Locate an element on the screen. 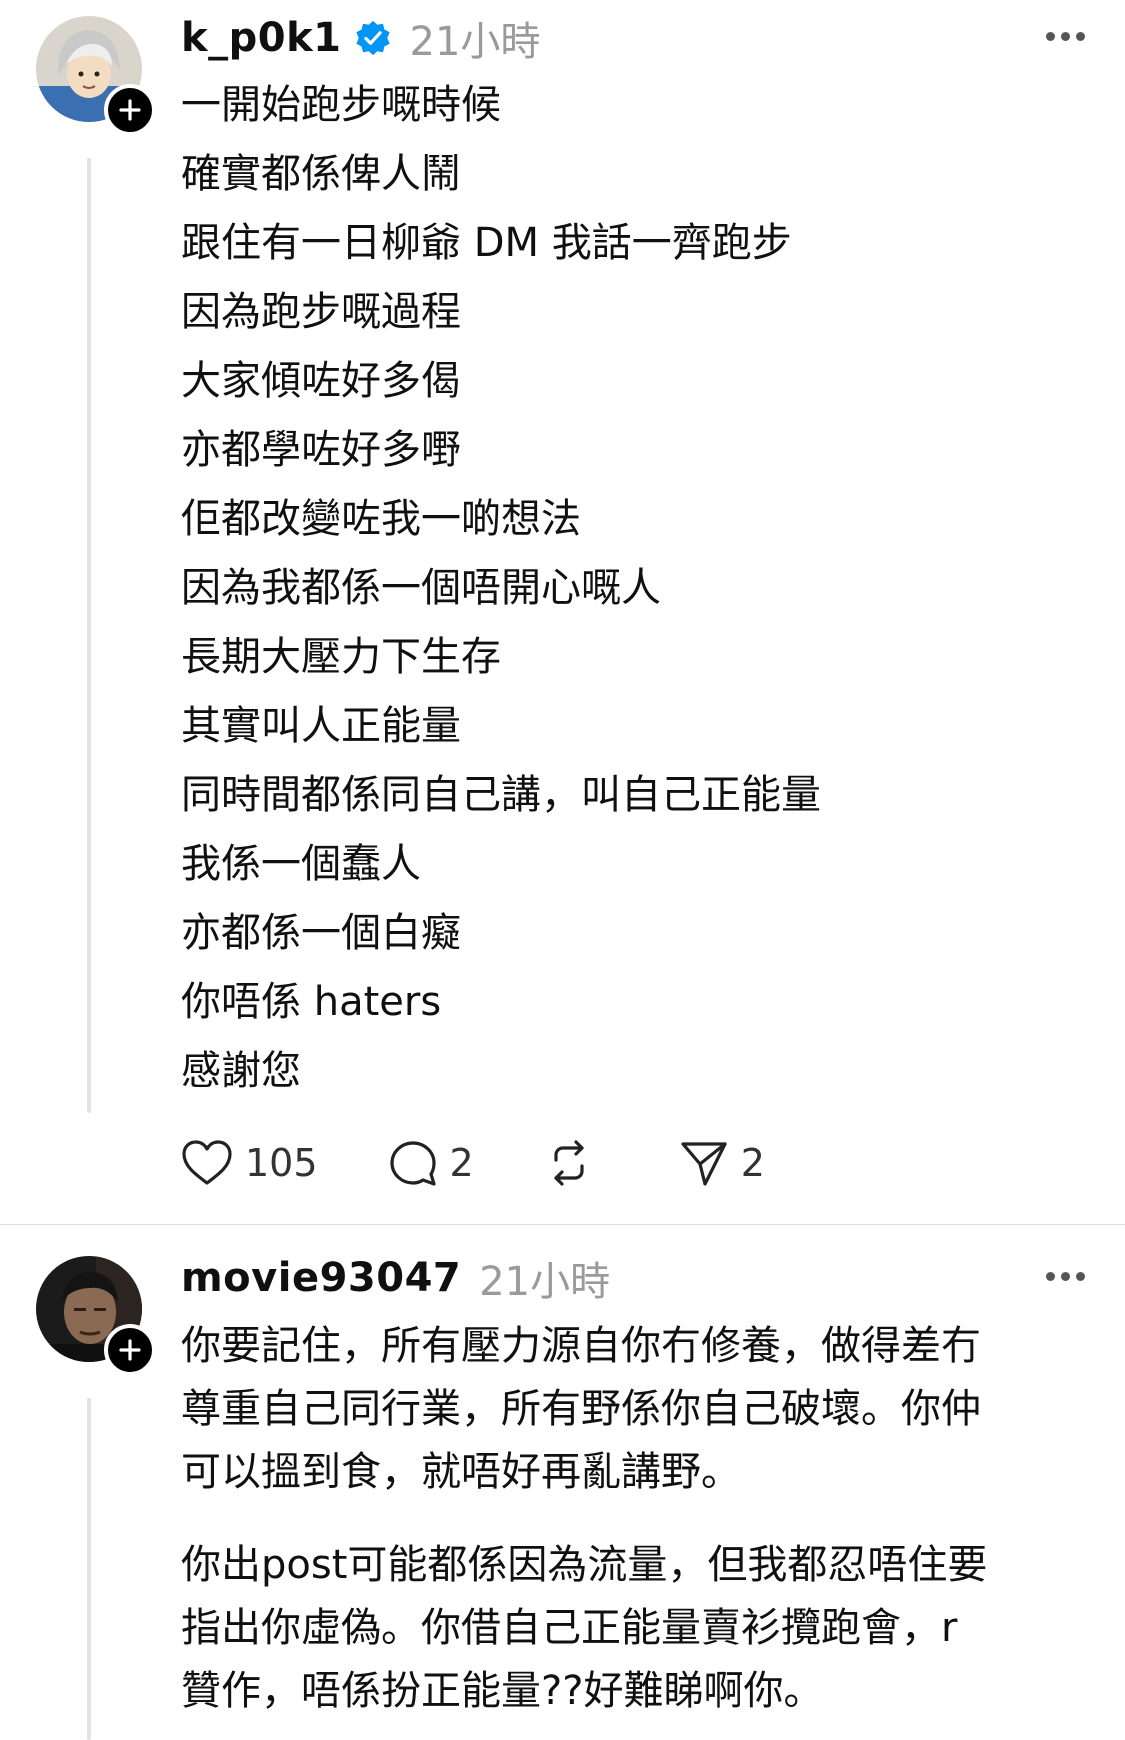 This screenshot has width=1125, height=1740. post-text-line: 贊作，唔係扮正能量??好難睇啊你。 is located at coordinates (502, 1691).